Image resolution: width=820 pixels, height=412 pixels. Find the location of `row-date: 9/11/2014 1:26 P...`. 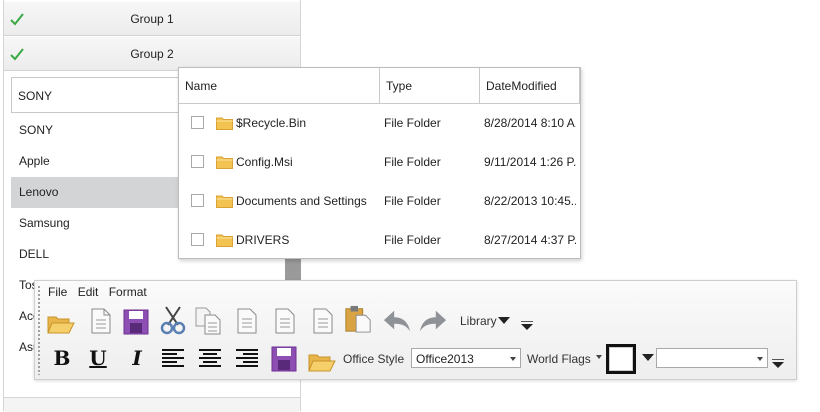

row-date: 9/11/2014 1:26 P... is located at coordinates (530, 162).